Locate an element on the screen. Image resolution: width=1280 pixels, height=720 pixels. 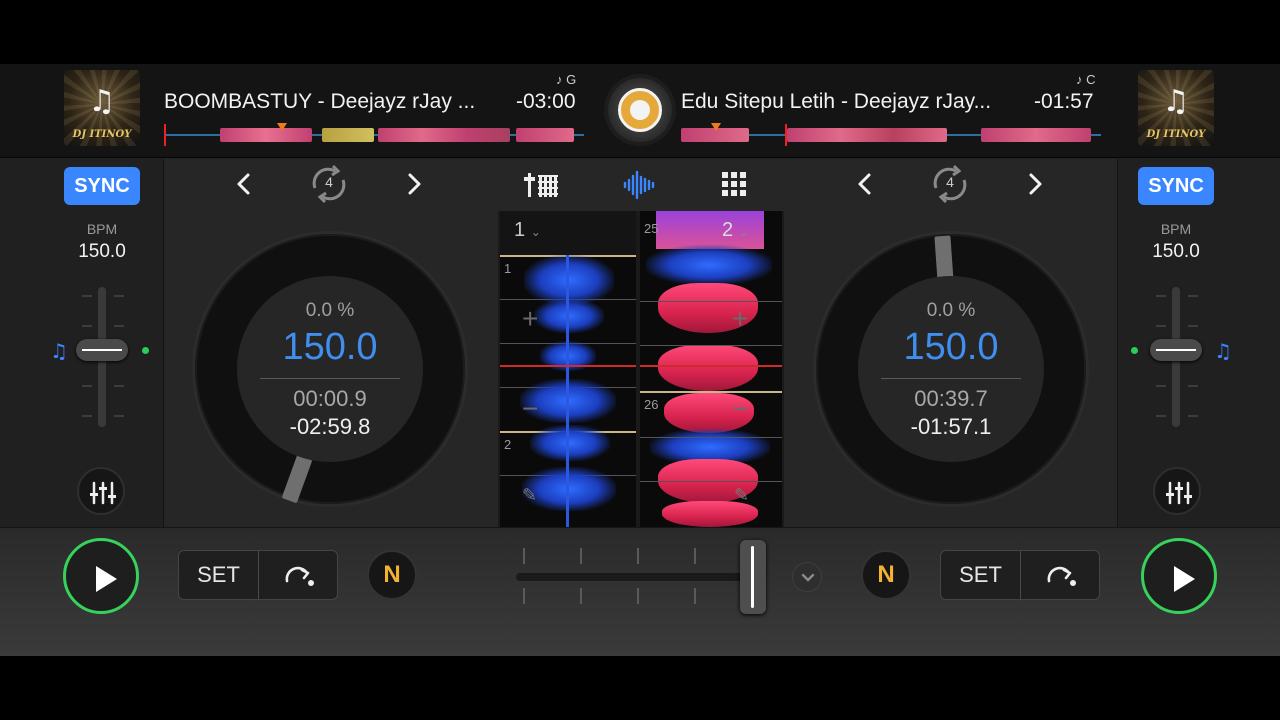
deck-b-play-button is located at coordinates (1179, 576).